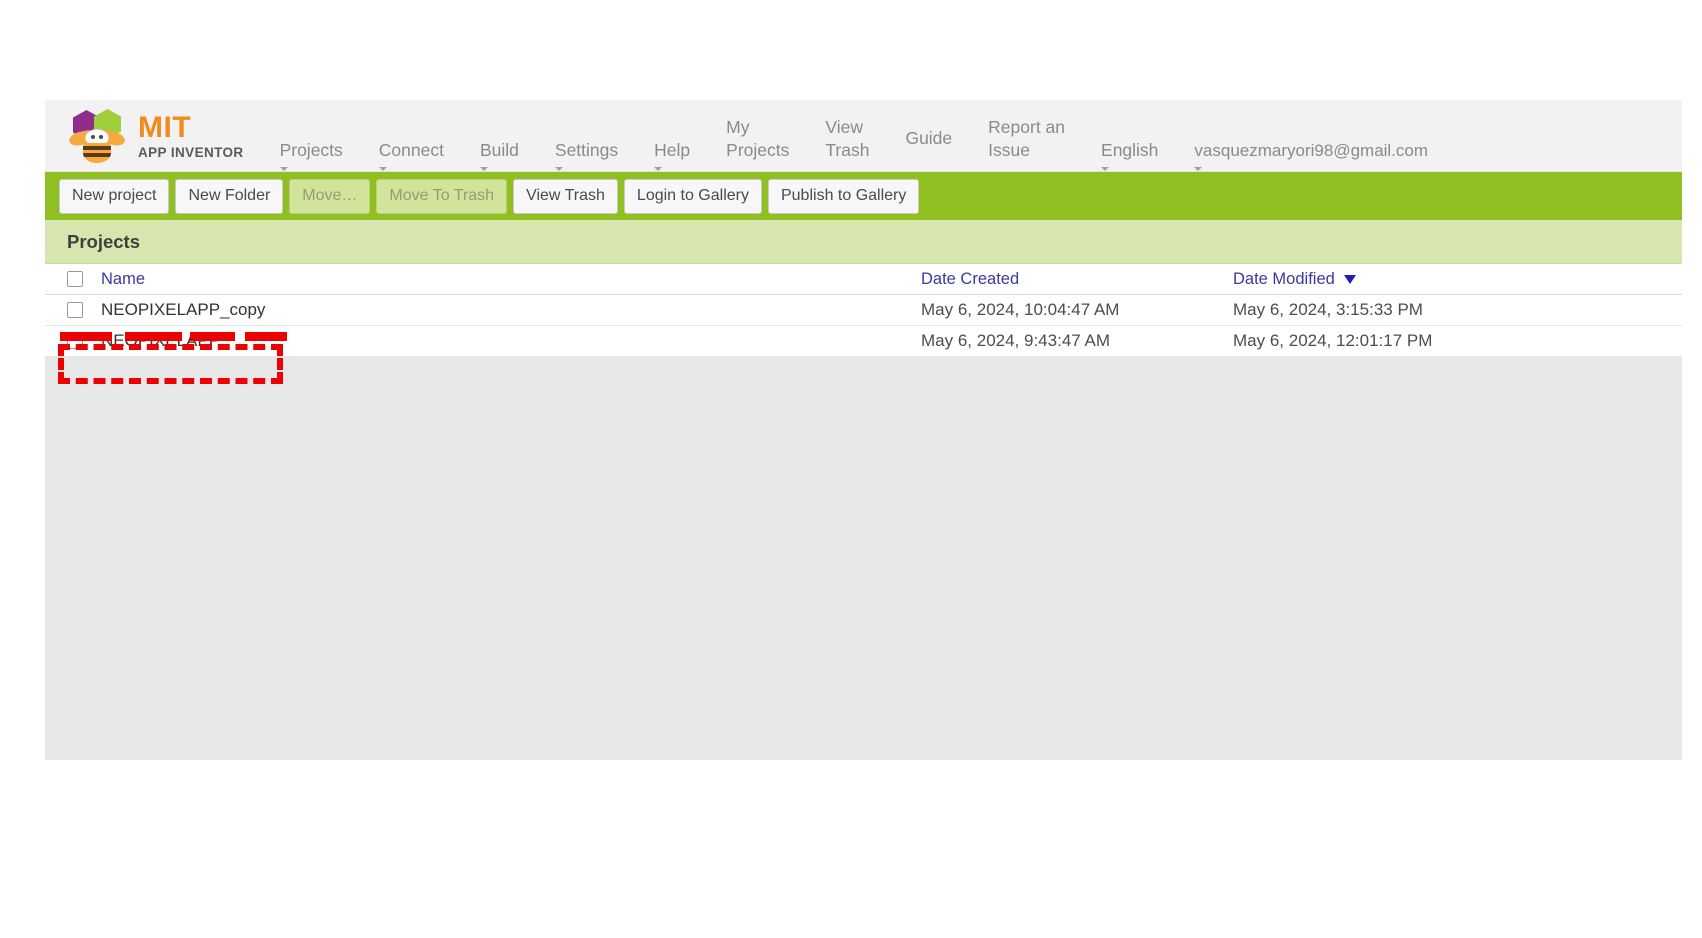 The width and height of the screenshot is (1702, 938). What do you see at coordinates (1077, 279) in the screenshot?
I see `column-header-date-created: Date Created` at bounding box center [1077, 279].